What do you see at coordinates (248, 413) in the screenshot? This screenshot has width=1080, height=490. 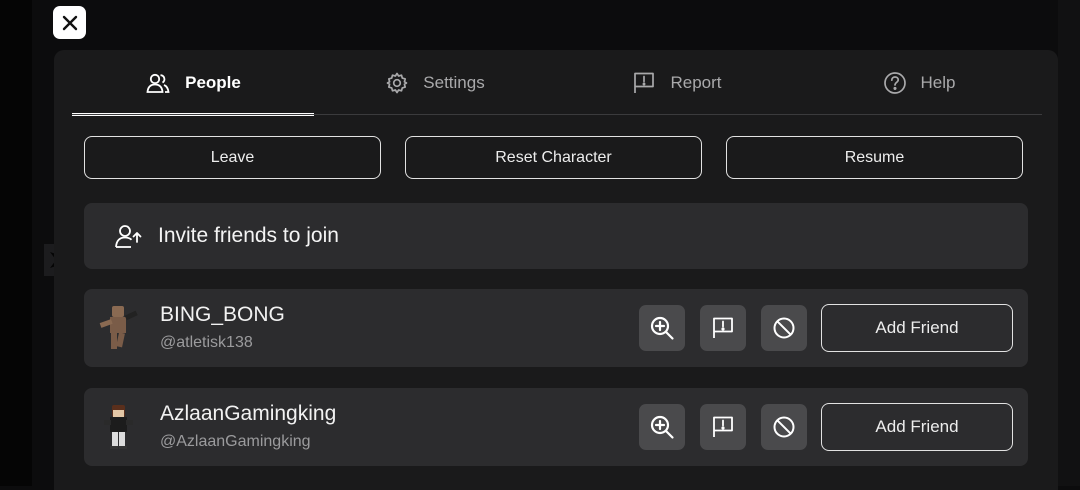 I see `player-display-name: AzlaanGamingking` at bounding box center [248, 413].